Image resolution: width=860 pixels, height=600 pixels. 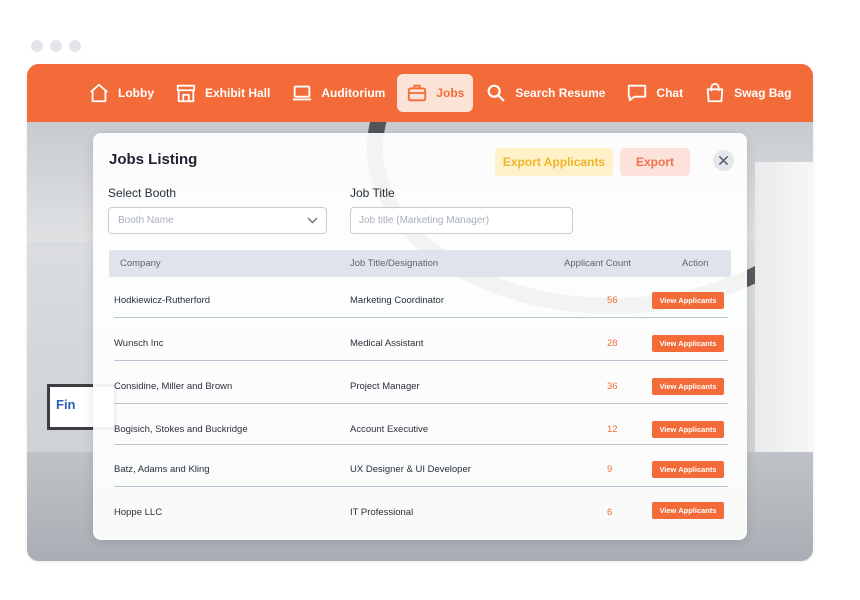 I want to click on chat-icon, so click(x=637, y=93).